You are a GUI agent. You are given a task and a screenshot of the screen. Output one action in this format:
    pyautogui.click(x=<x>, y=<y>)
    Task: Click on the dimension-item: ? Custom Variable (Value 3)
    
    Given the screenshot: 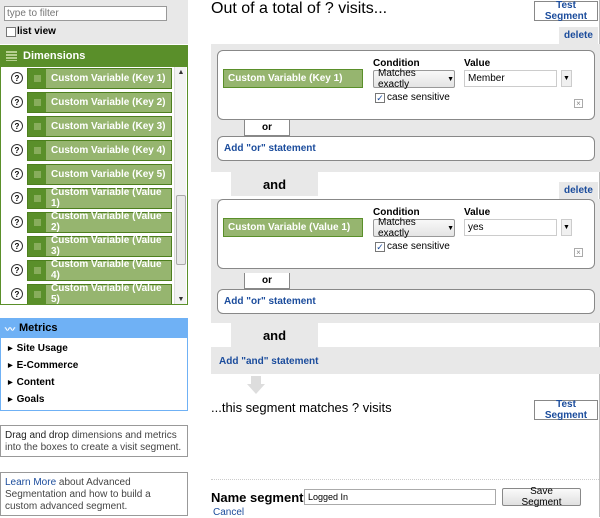 What is the action you would take?
    pyautogui.click(x=88, y=246)
    